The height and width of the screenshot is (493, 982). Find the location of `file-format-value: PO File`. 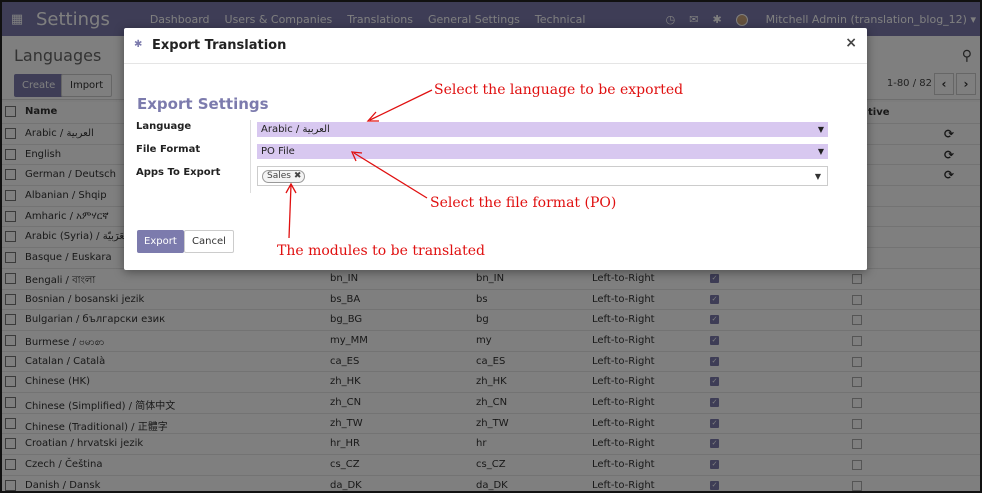

file-format-value: PO File is located at coordinates (278, 151).